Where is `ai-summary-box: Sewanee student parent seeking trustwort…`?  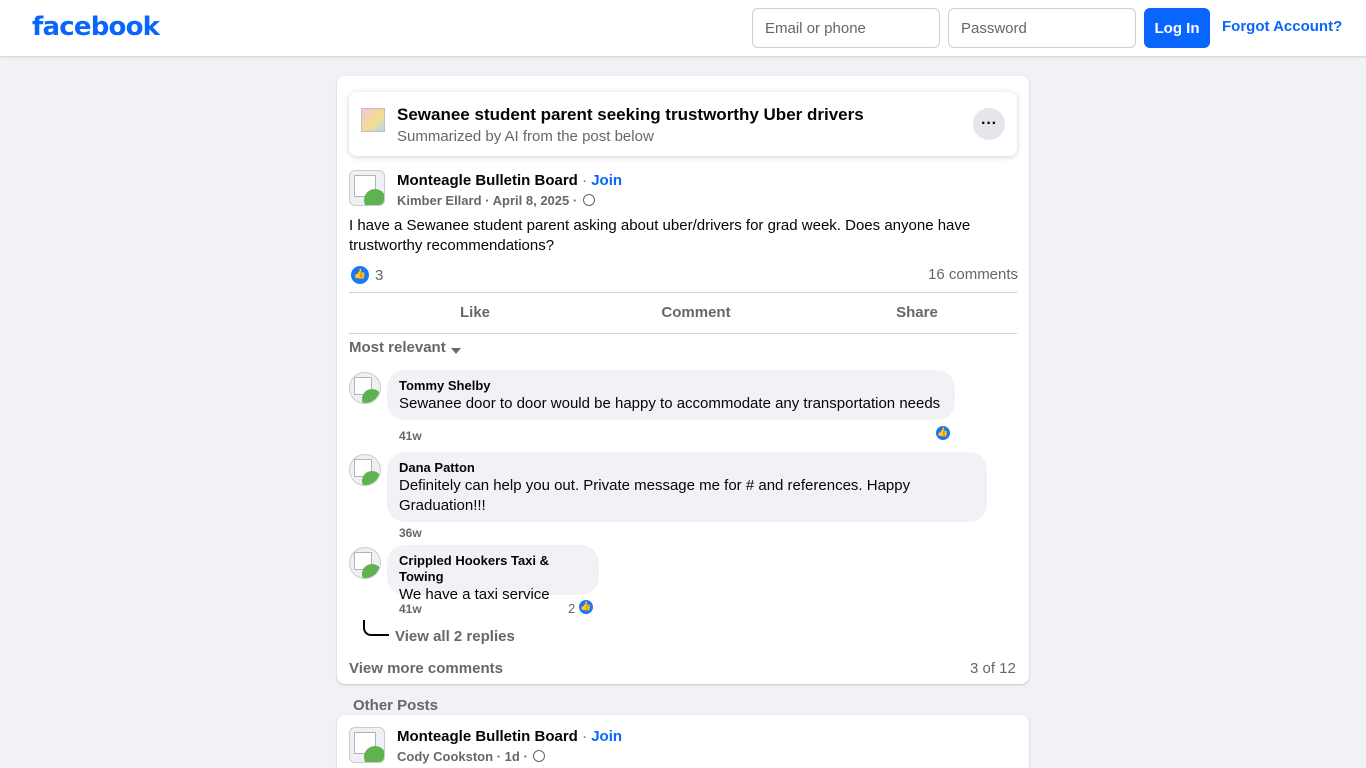
ai-summary-box: Sewanee student parent seeking trustwort… is located at coordinates (683, 124).